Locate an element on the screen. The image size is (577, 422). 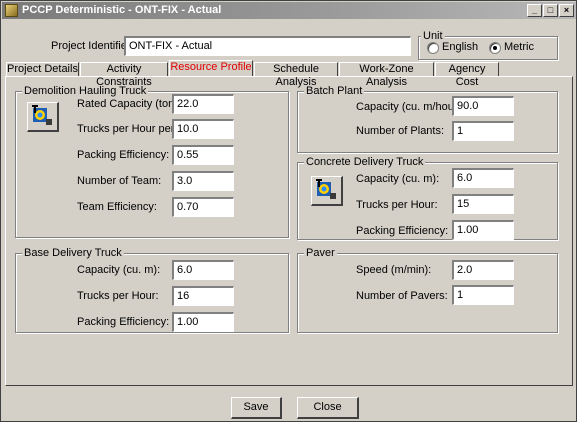
unit-english-label: English is located at coordinates (460, 47).